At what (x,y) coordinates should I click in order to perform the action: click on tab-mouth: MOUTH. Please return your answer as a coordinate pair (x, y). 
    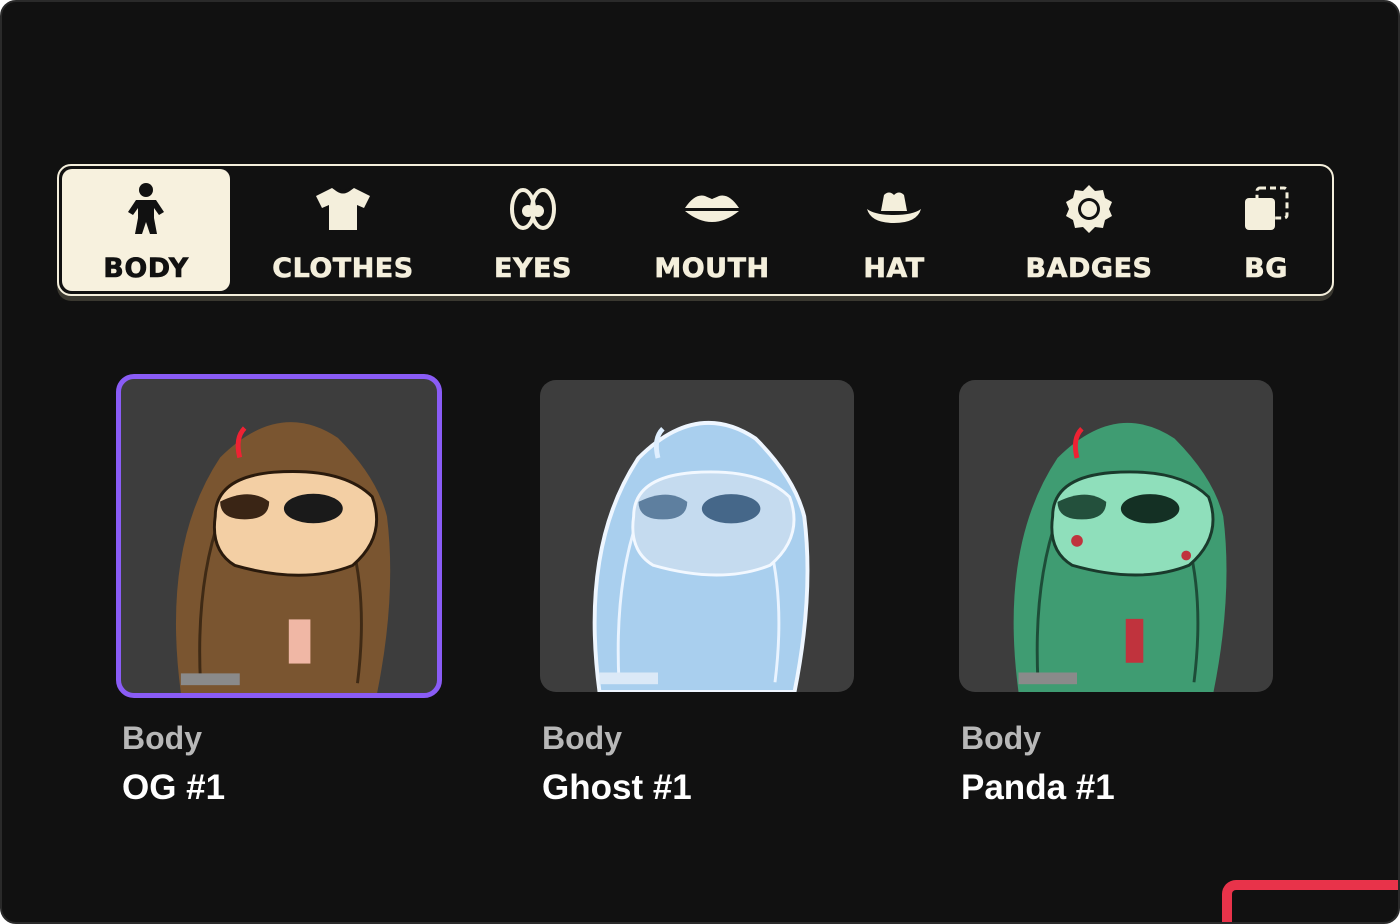
    Looking at the image, I should click on (712, 230).